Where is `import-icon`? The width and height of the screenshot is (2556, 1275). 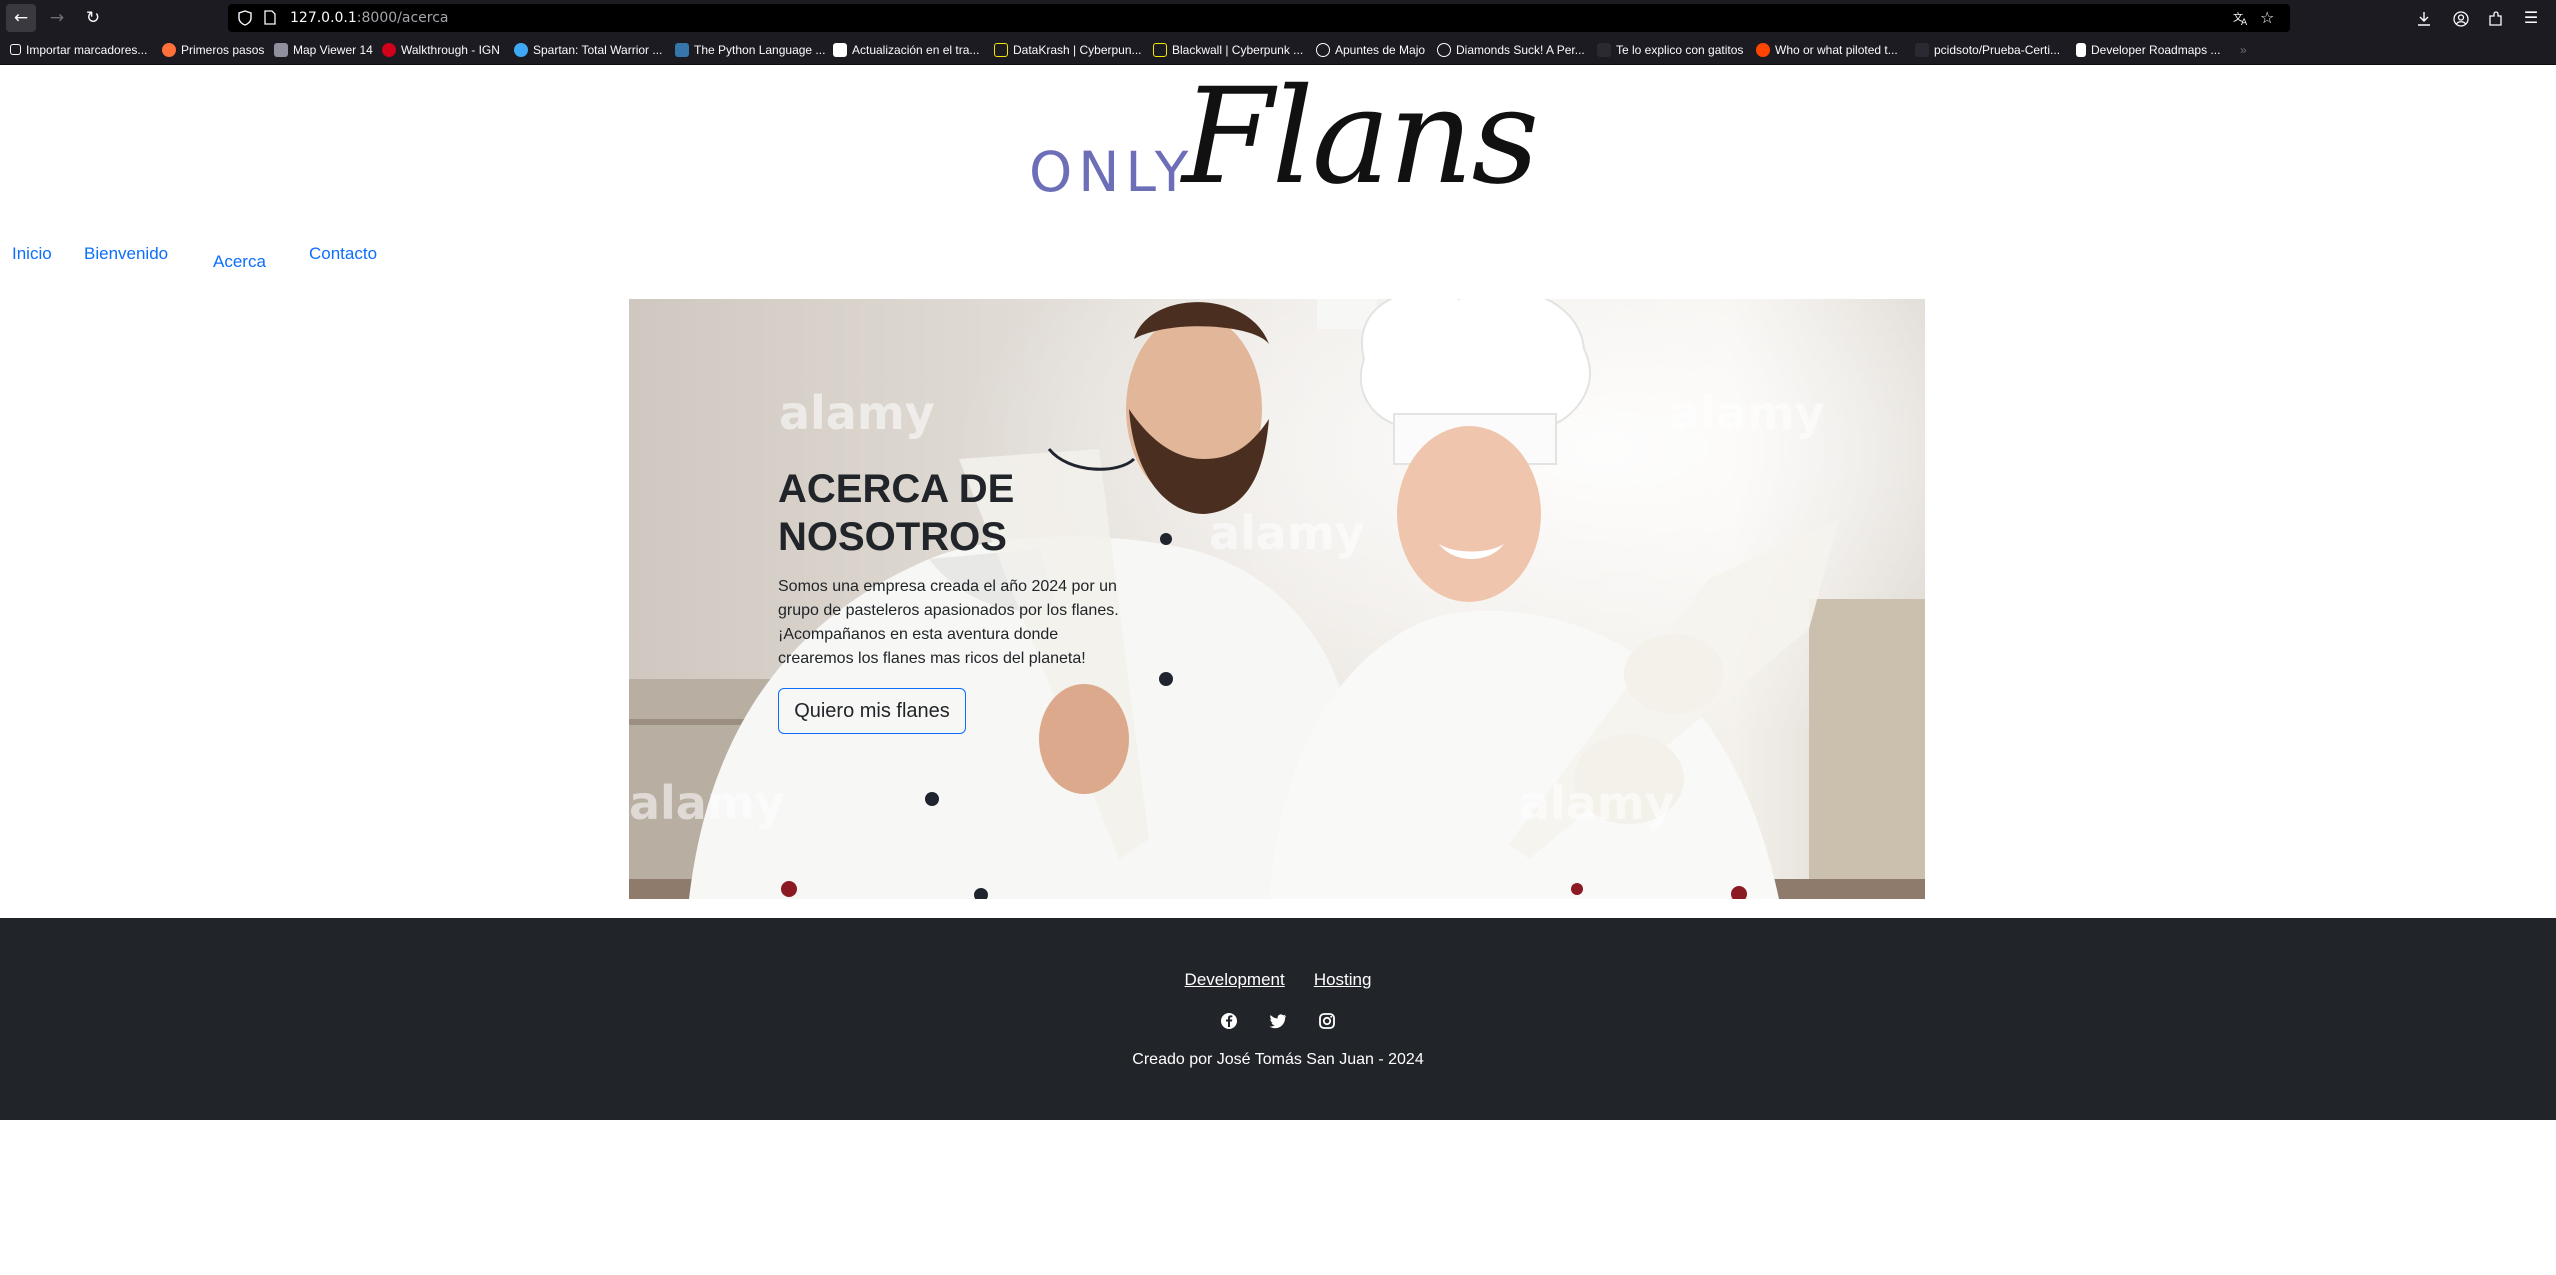
import-icon is located at coordinates (15, 50).